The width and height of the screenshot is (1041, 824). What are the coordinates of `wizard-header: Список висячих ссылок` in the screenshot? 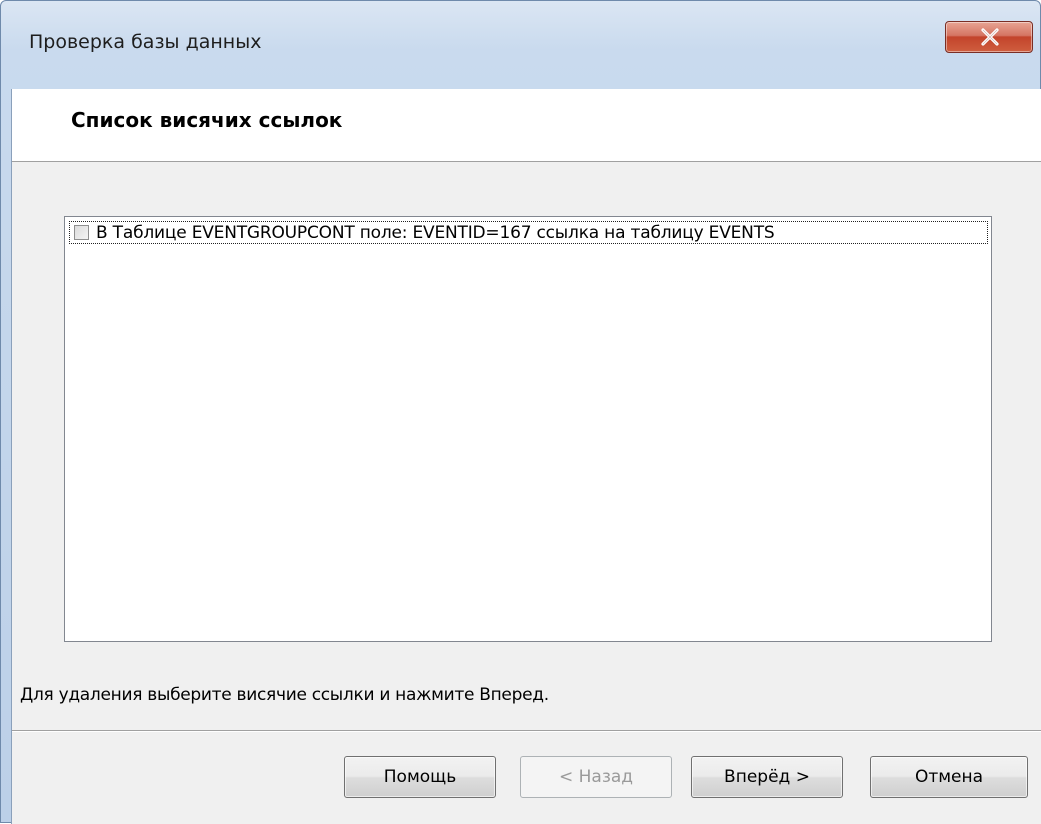 It's located at (526, 125).